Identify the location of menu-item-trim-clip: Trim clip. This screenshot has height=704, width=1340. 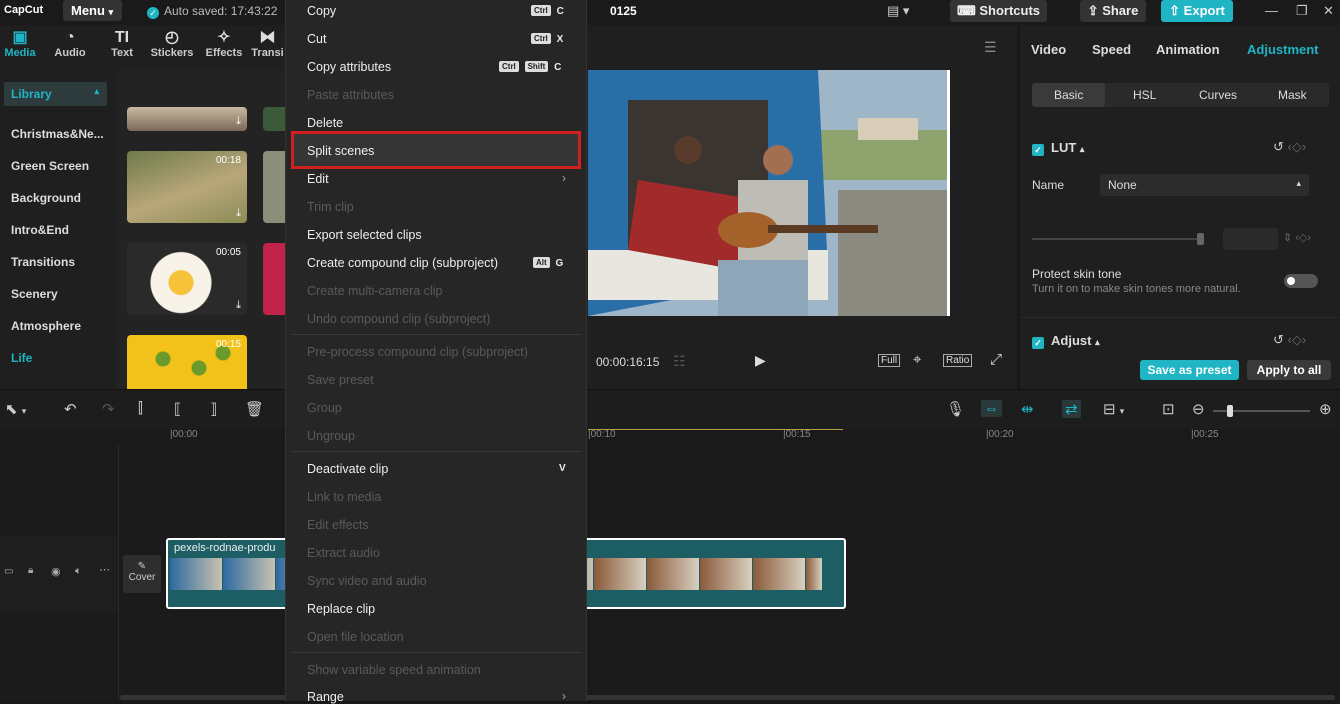
(330, 207).